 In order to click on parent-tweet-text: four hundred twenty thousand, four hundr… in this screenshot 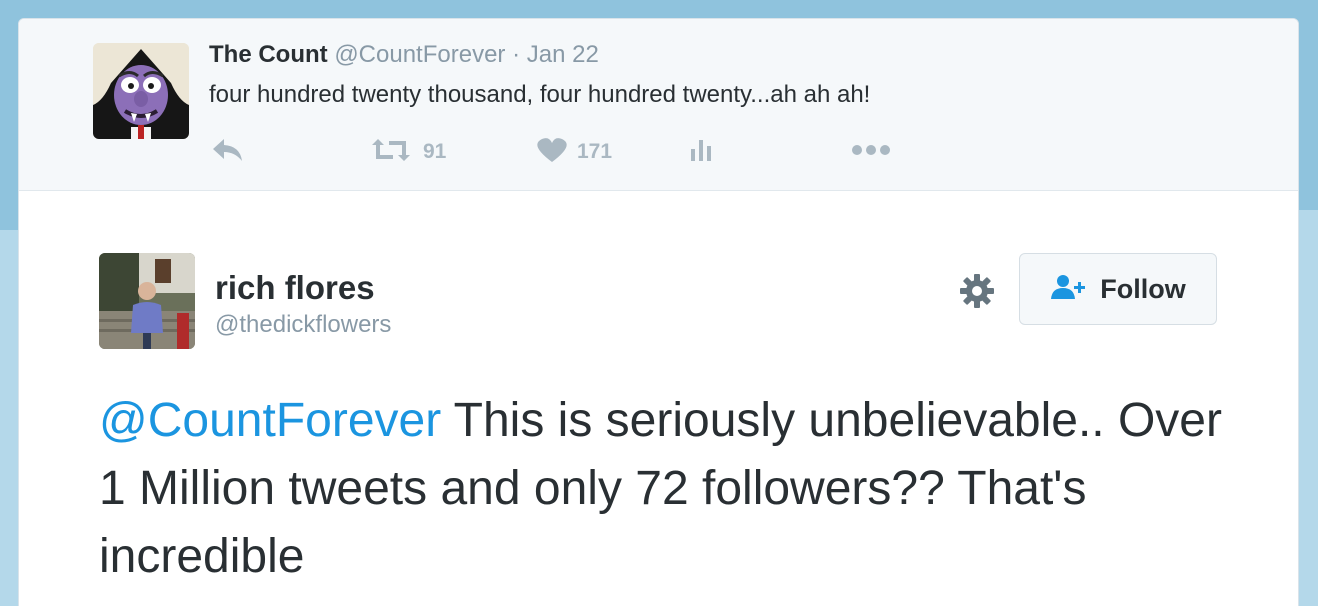, I will do `click(540, 94)`.